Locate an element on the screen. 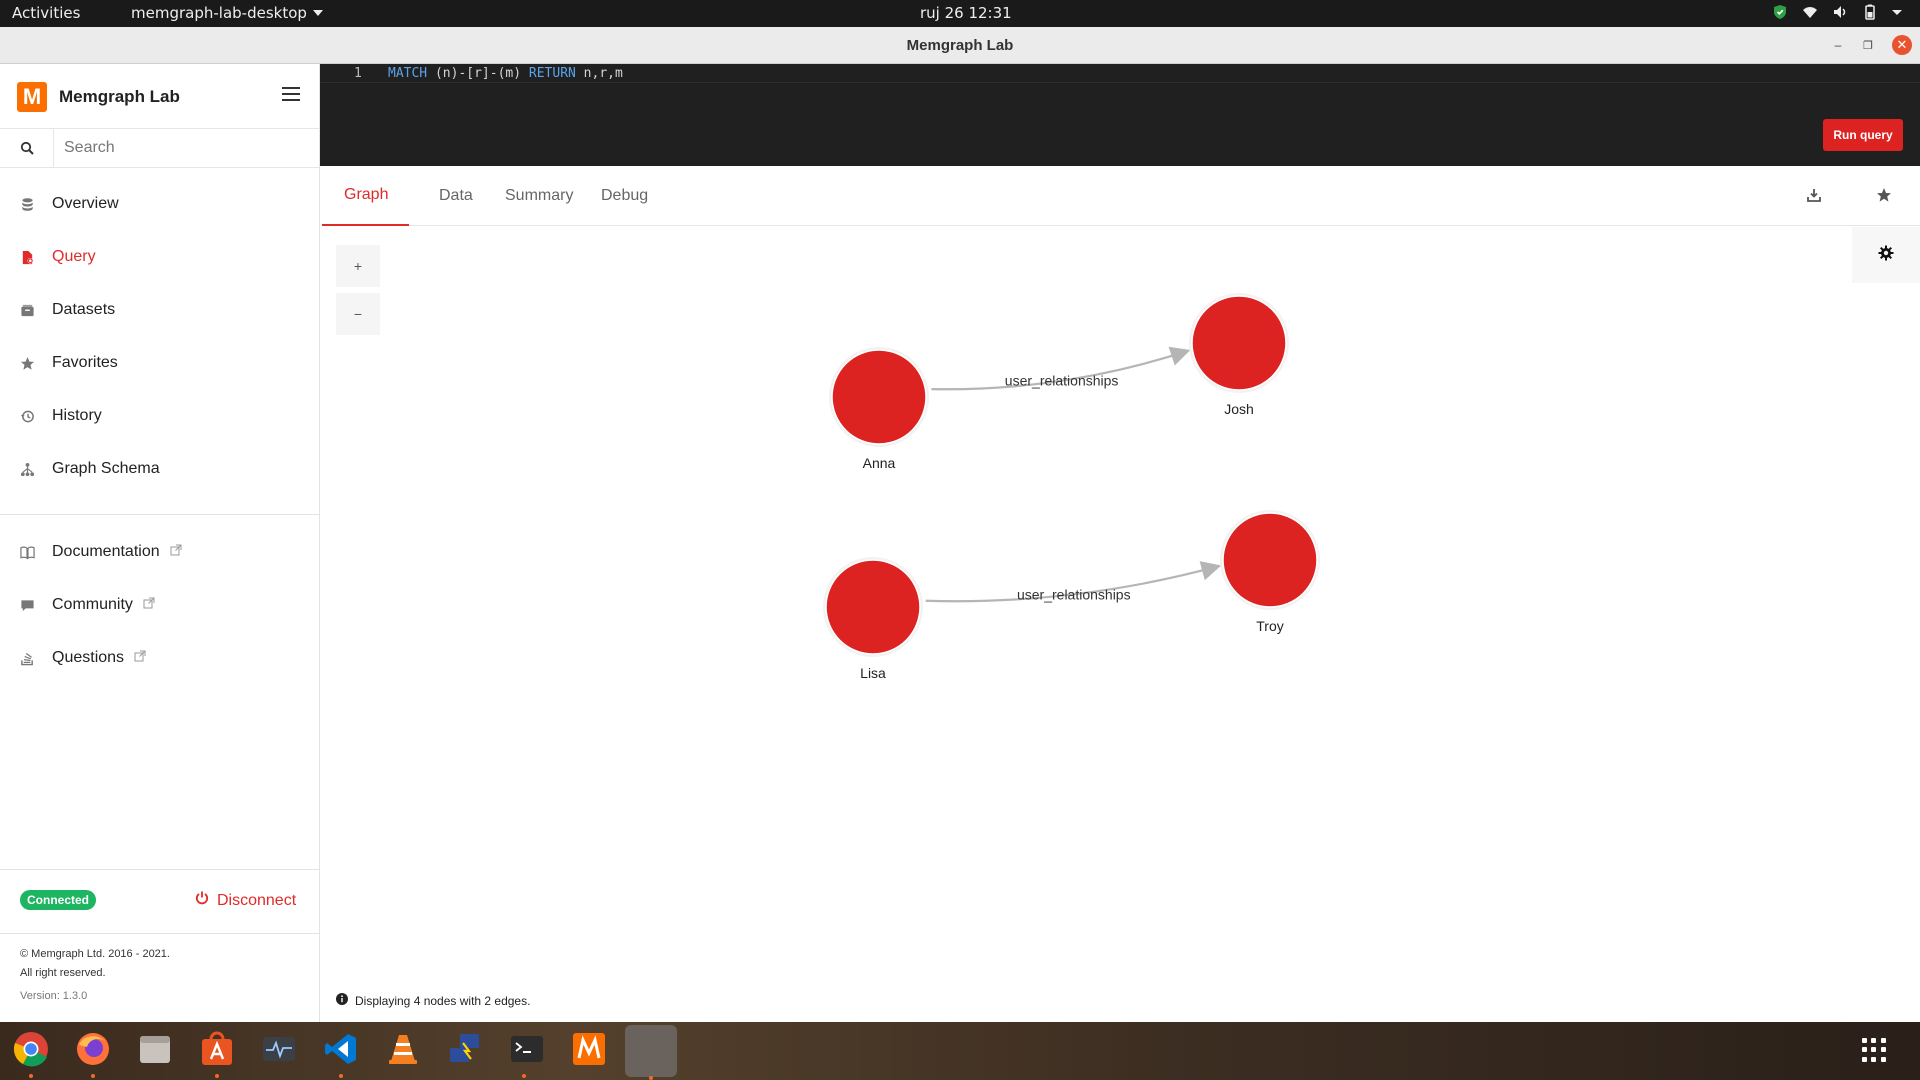 Image resolution: width=1920 pixels, height=1080 pixels. graph-settings-button is located at coordinates (1886, 255).